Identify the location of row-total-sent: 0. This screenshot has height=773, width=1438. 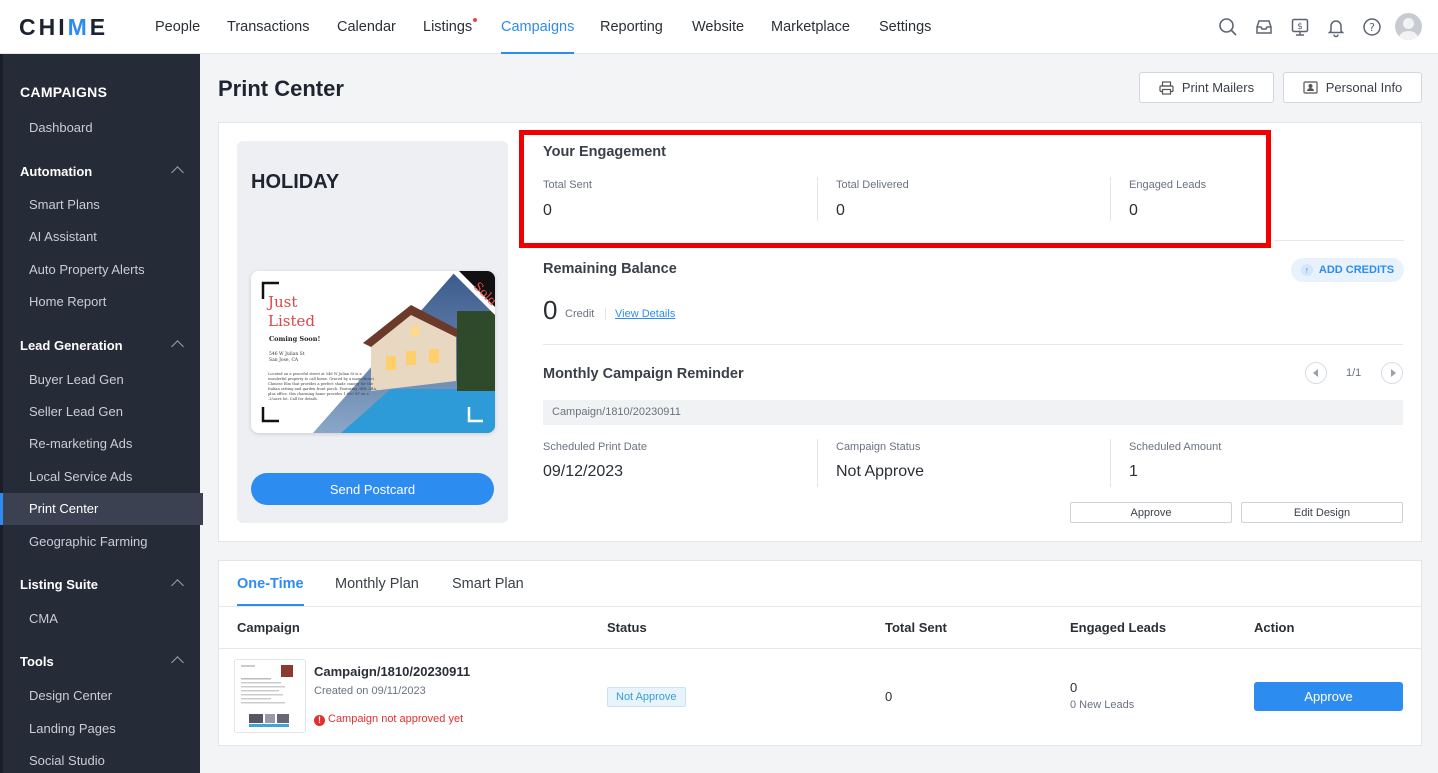
(889, 696).